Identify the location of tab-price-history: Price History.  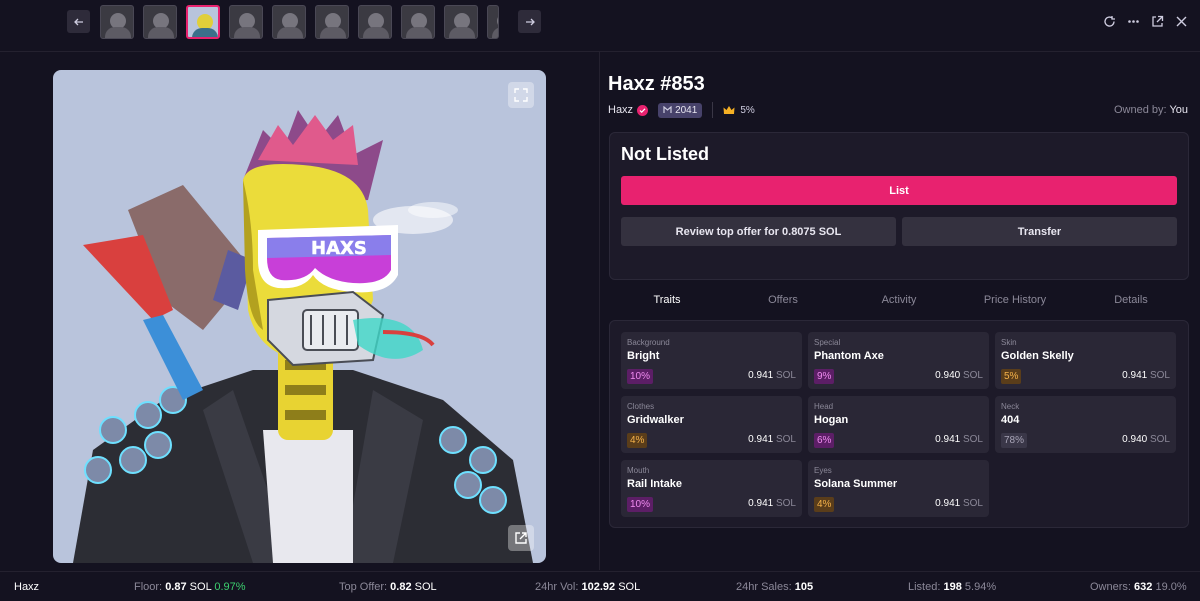
(1015, 300).